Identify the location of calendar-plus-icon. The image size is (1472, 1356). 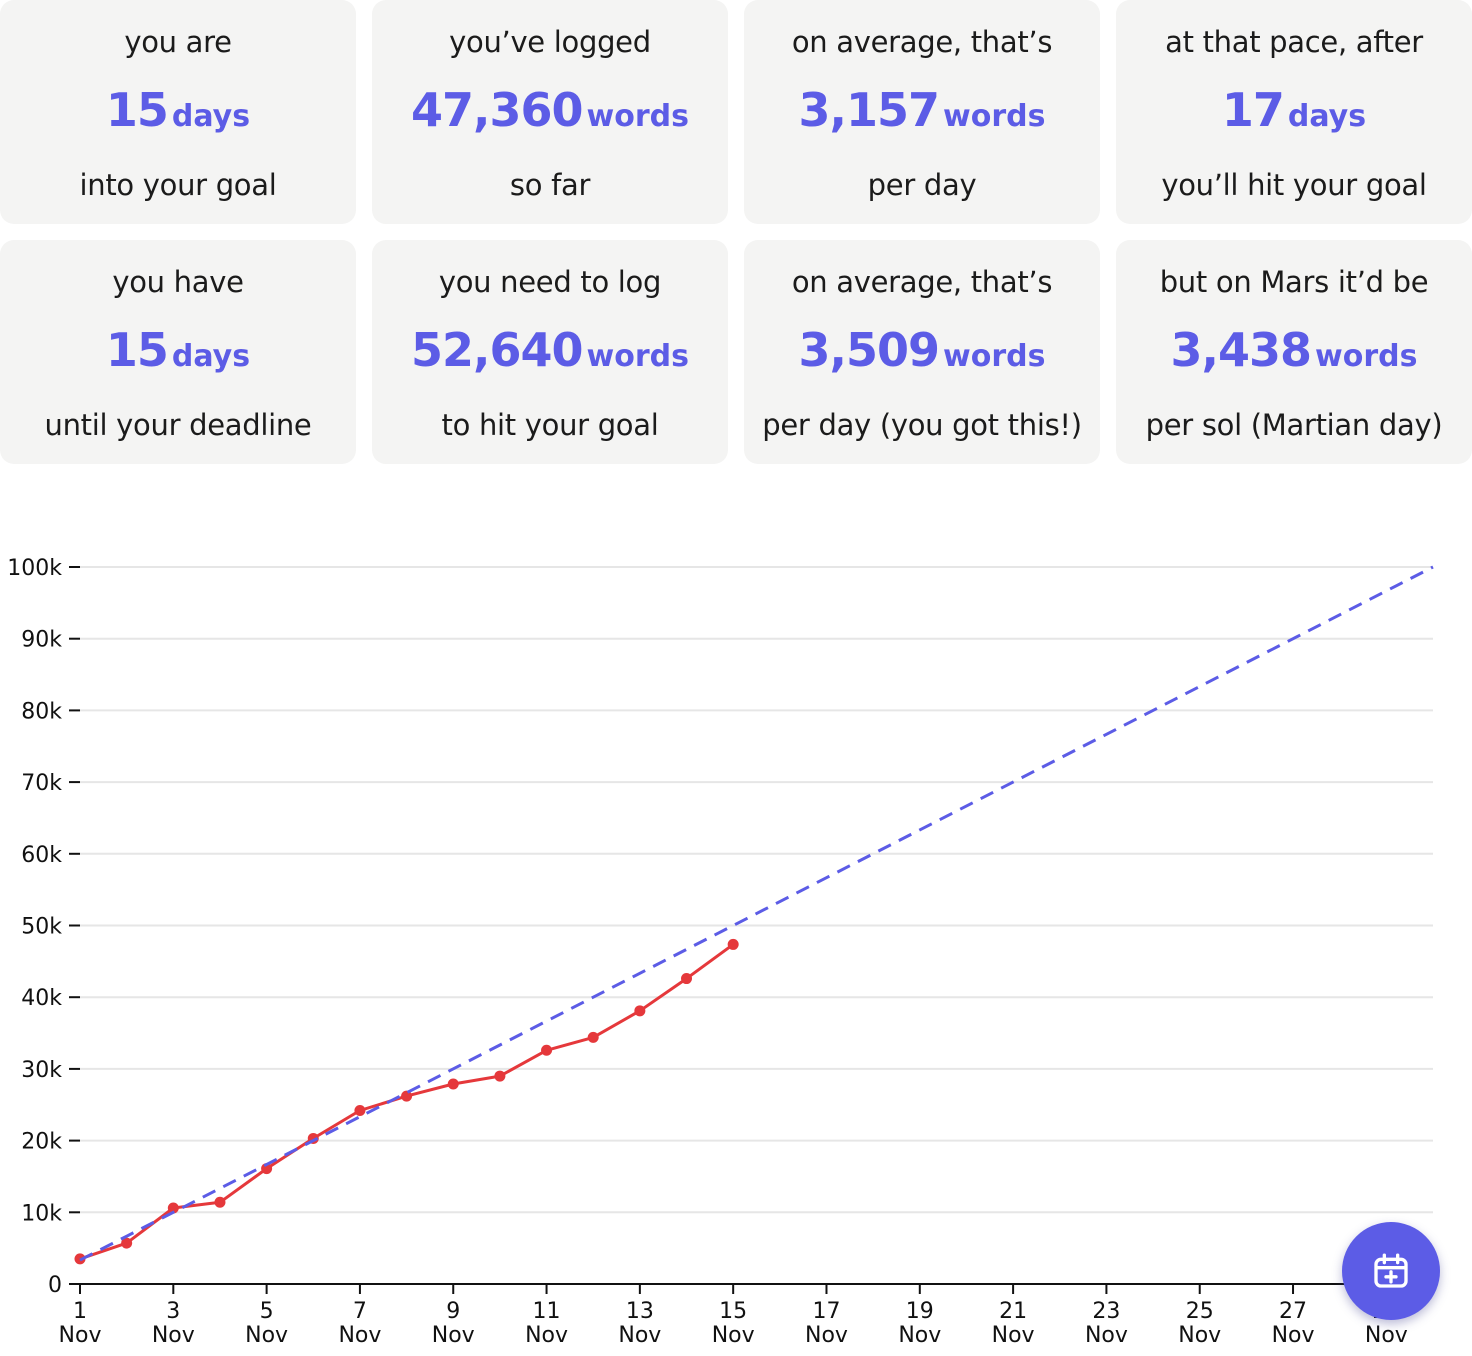
(1391, 1270).